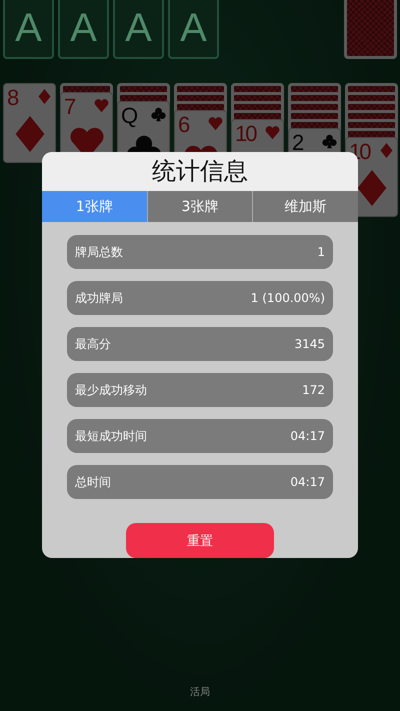  What do you see at coordinates (94, 206) in the screenshot?
I see `tab: 1张牌` at bounding box center [94, 206].